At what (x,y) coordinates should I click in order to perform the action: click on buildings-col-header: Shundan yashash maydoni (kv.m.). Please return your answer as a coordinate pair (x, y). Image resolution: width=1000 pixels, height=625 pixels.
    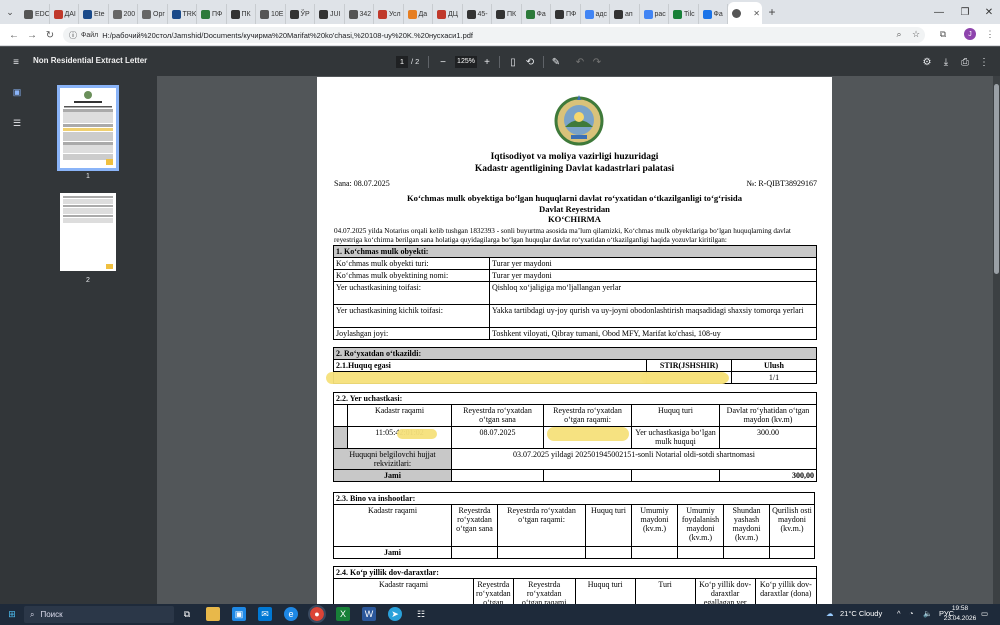
    Looking at the image, I should click on (746, 525).